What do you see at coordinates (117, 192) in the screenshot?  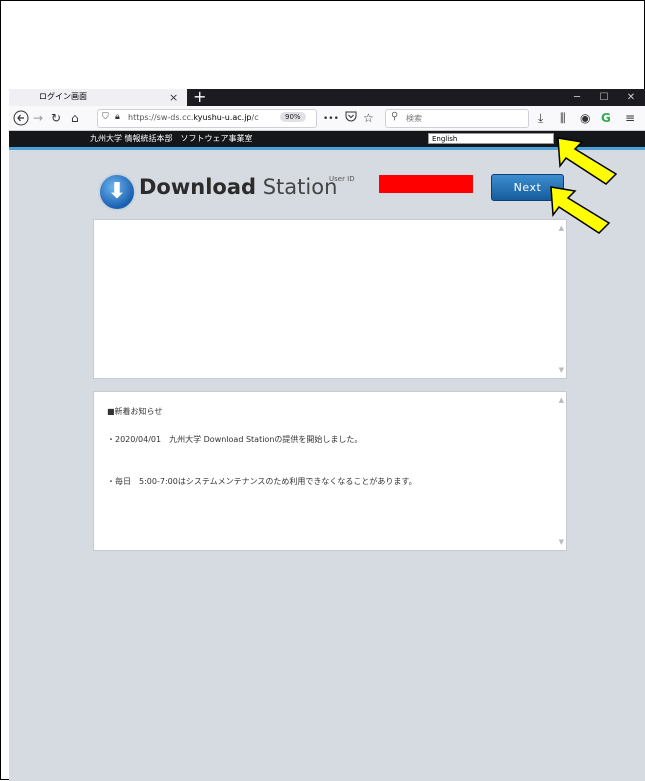 I see `download-logo-icon: ⬇` at bounding box center [117, 192].